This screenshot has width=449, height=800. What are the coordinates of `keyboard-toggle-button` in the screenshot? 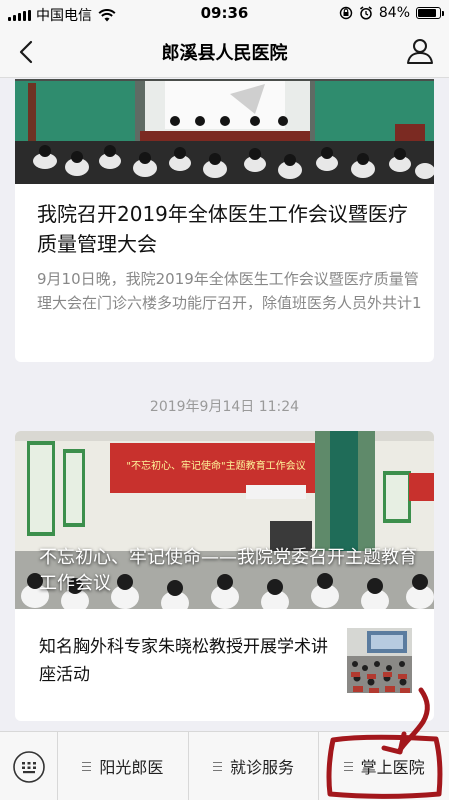 It's located at (29, 766).